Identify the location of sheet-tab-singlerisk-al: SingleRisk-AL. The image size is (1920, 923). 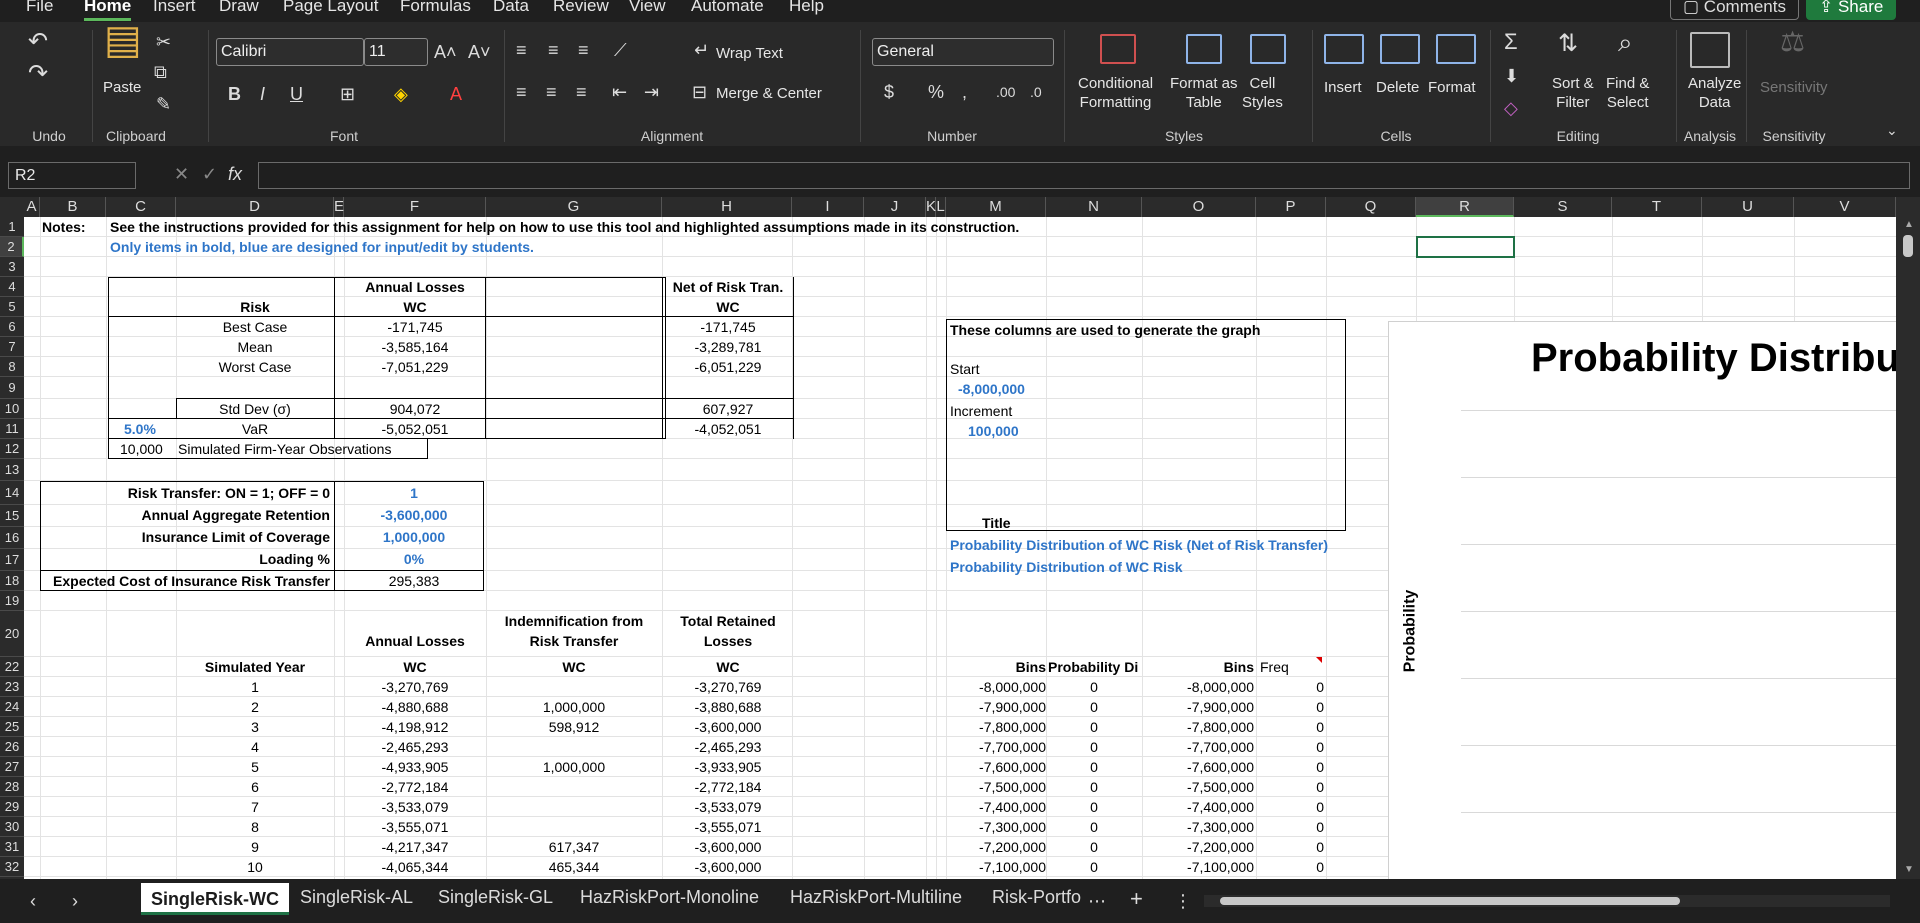
(356, 897).